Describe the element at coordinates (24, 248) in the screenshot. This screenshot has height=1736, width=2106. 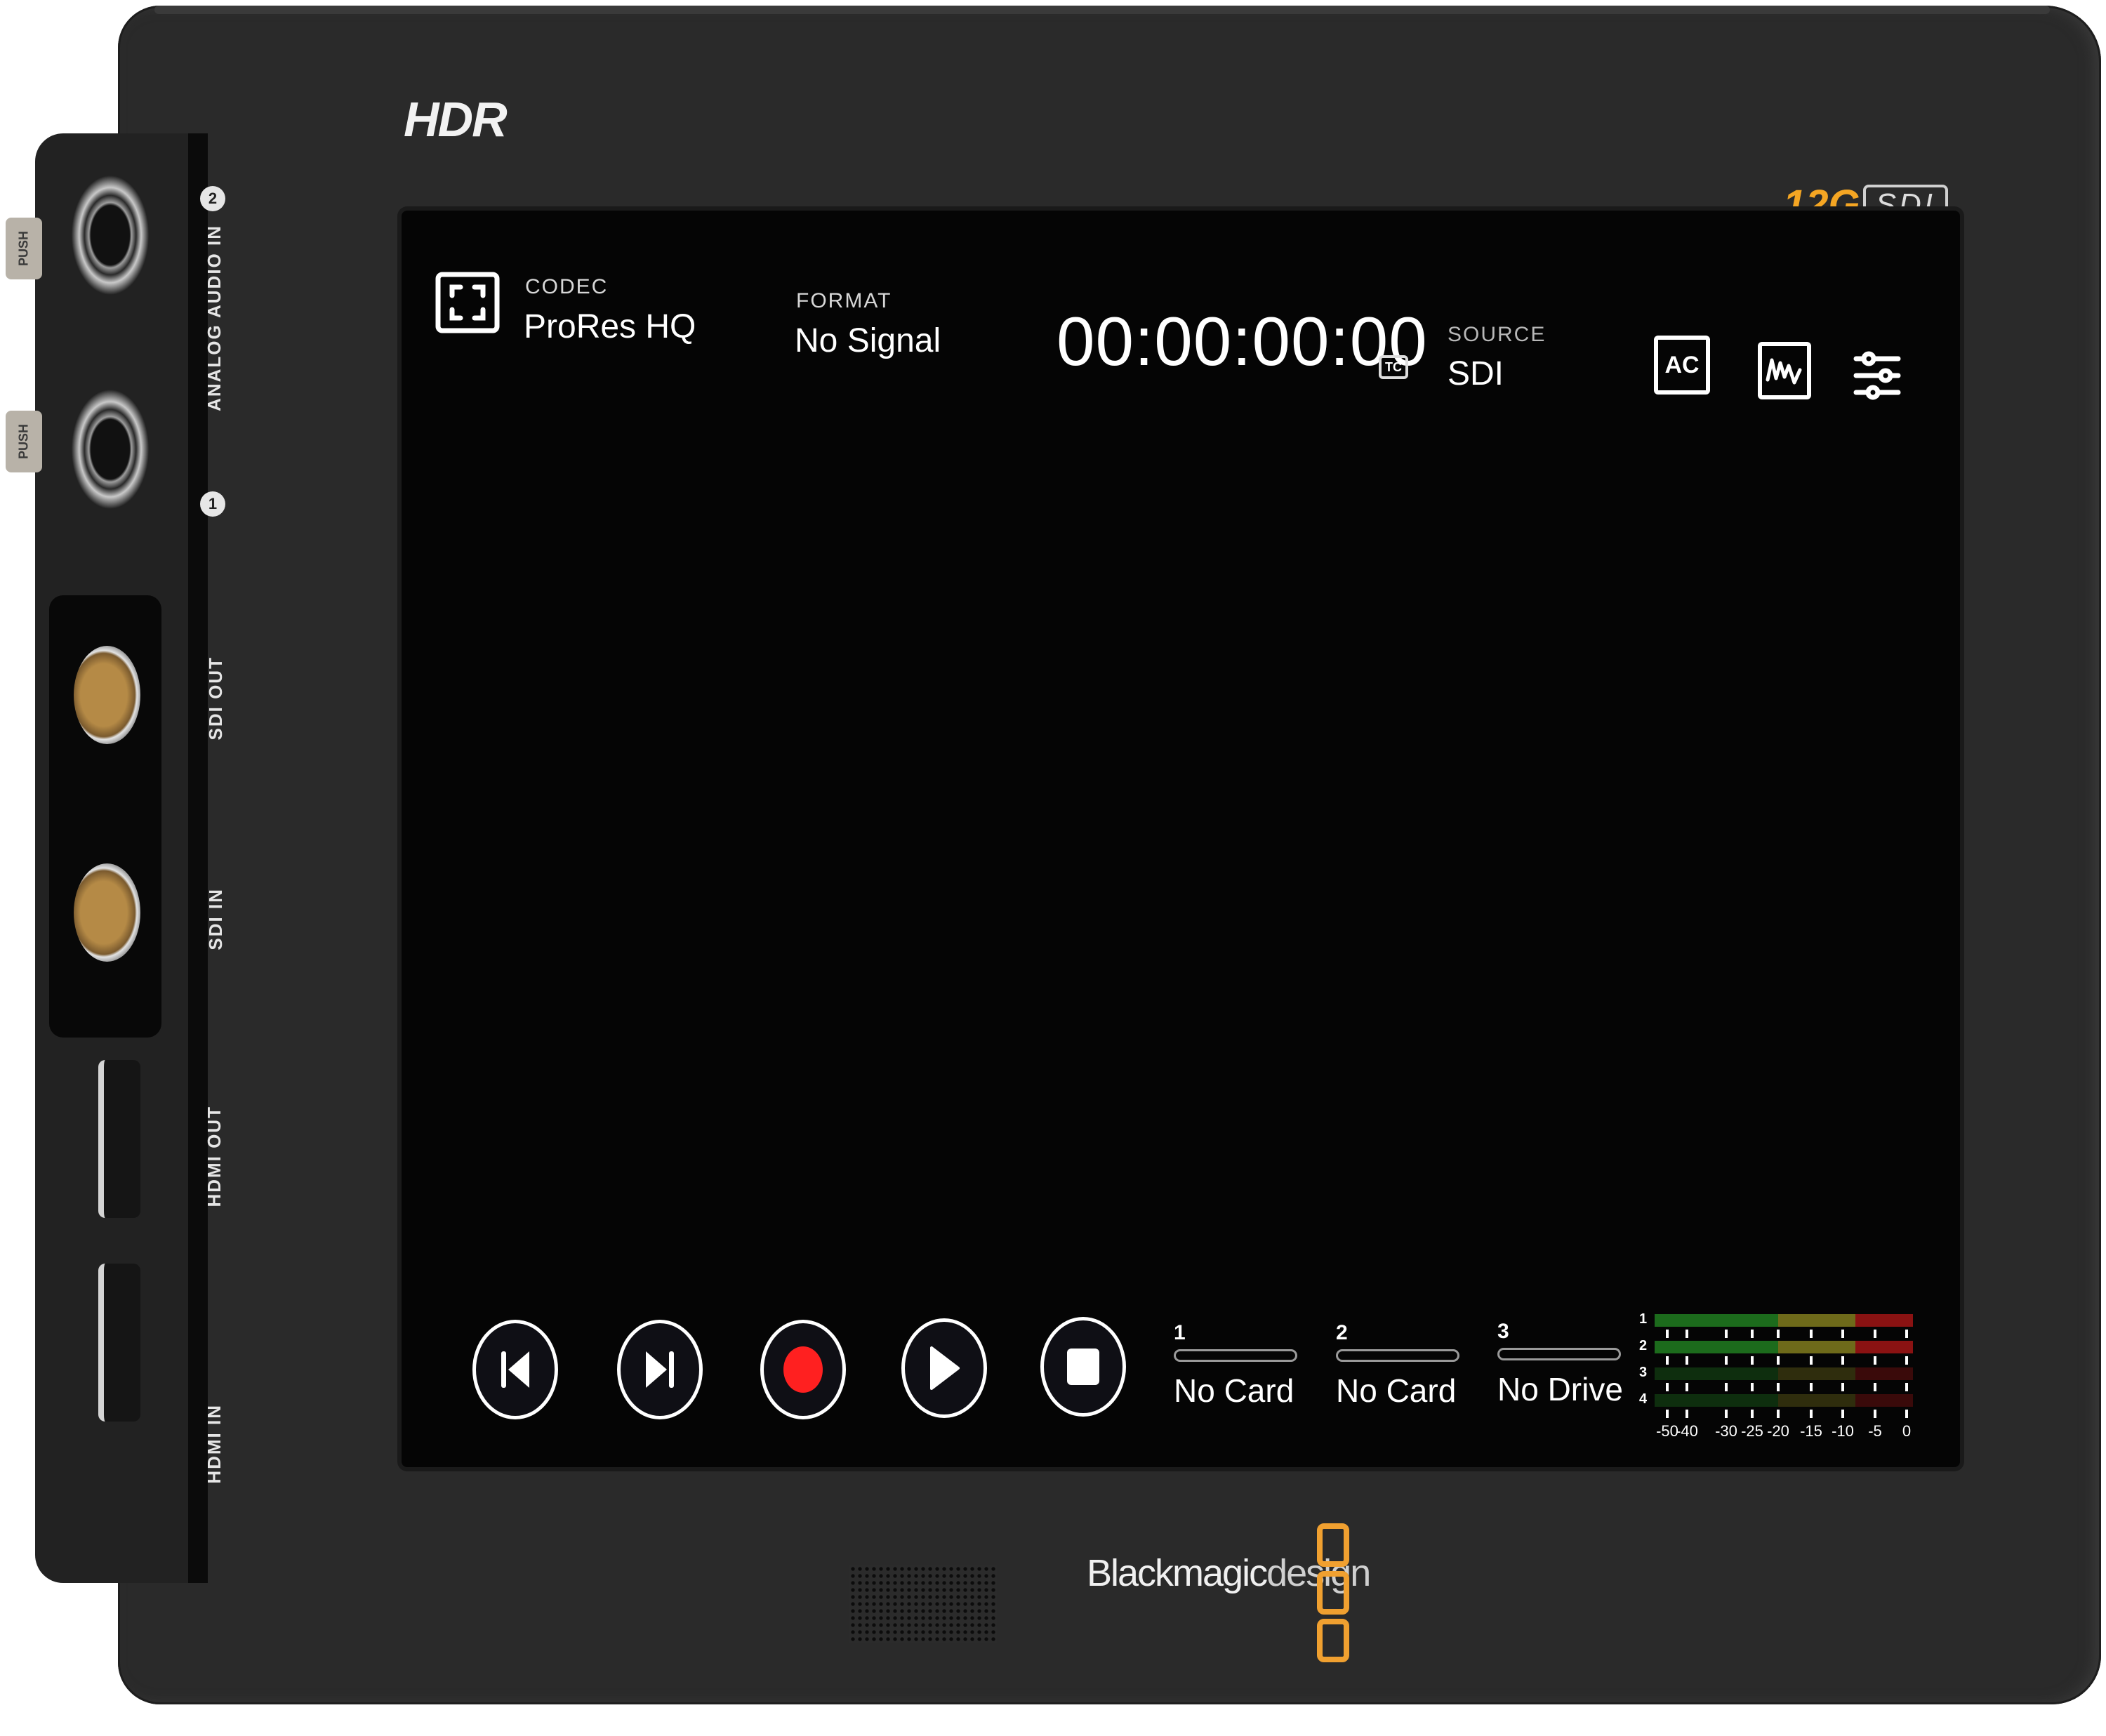
I see `xlr-2-push-tab: PUSH` at that location.